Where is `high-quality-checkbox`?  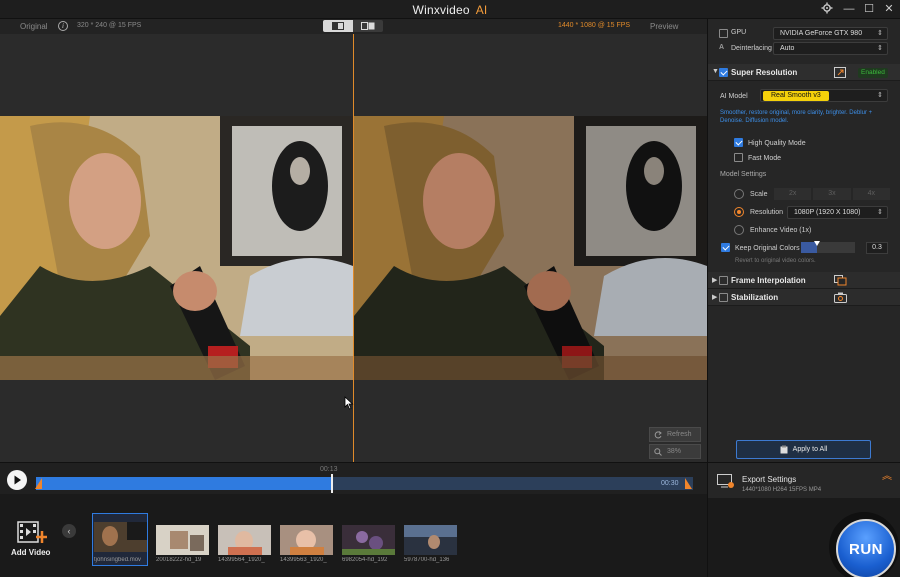
high-quality-checkbox is located at coordinates (738, 142).